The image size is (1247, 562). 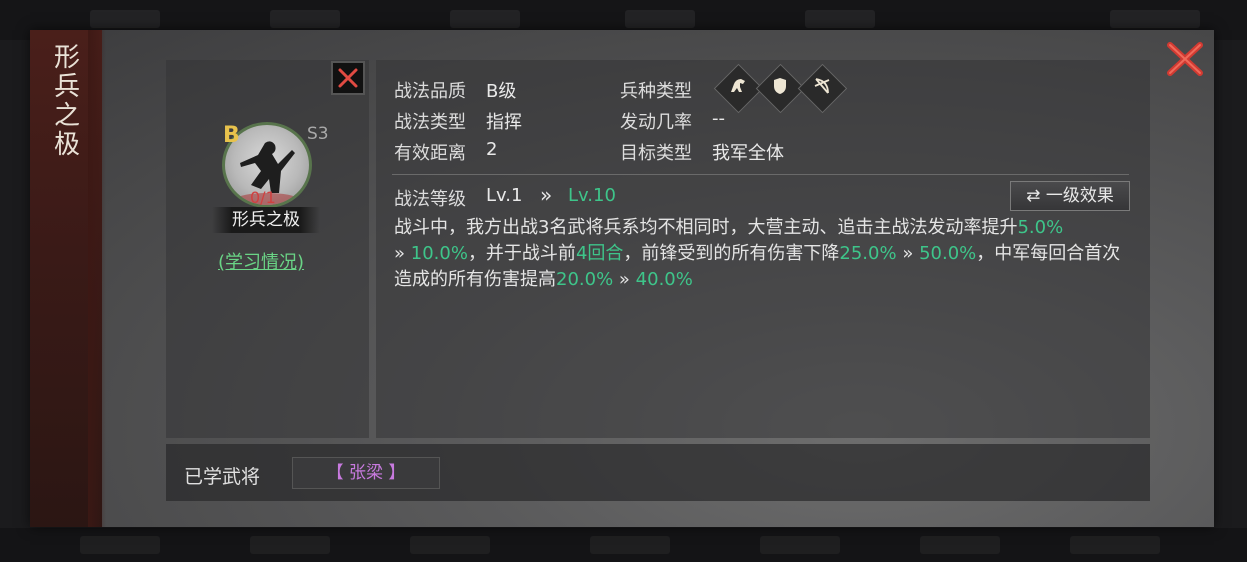 What do you see at coordinates (868, 253) in the screenshot?
I see `desc-value: 25.0%` at bounding box center [868, 253].